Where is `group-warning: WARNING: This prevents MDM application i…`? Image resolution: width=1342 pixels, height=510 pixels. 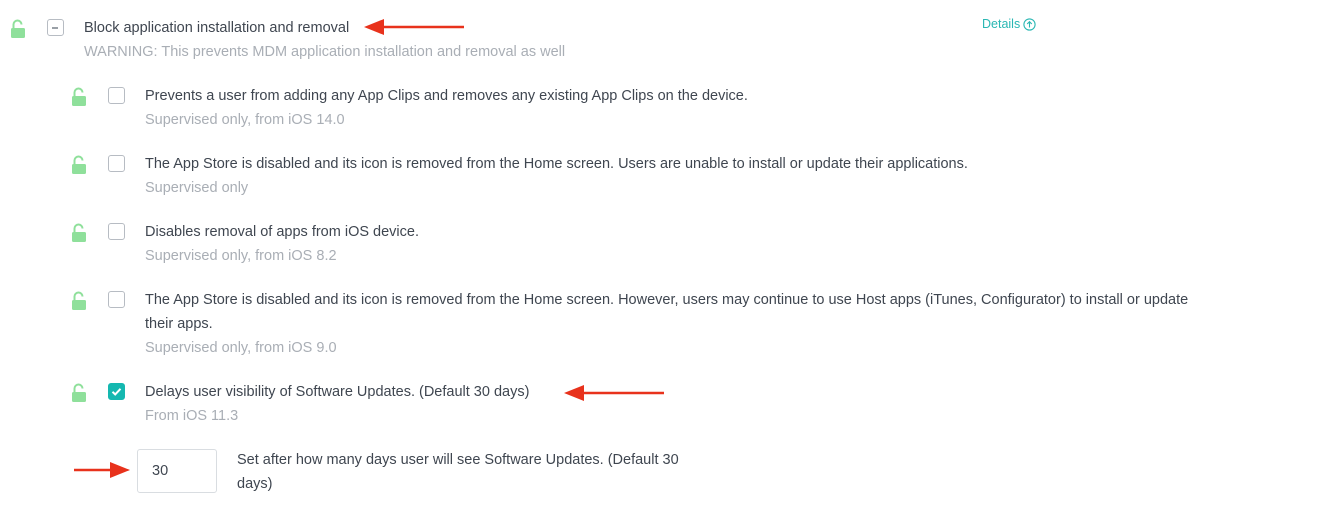 group-warning: WARNING: This prevents MDM application i… is located at coordinates (325, 52).